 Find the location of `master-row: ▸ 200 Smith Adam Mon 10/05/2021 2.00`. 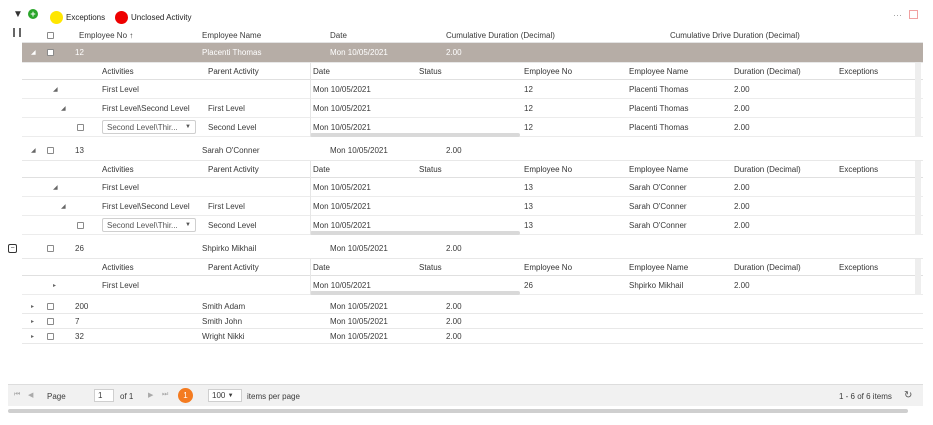

master-row: ▸ 200 Smith Adam Mon 10/05/2021 2.00 is located at coordinates (472, 306).